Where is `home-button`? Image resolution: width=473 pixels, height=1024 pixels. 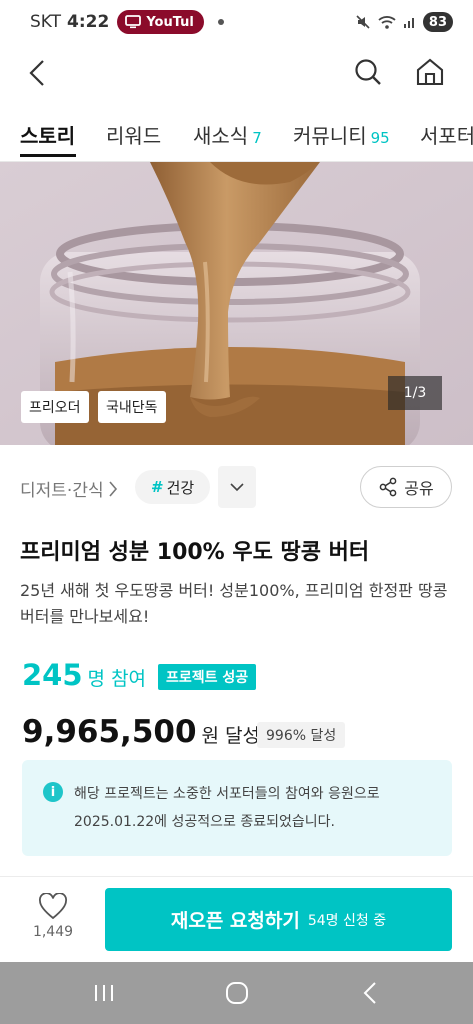
home-button is located at coordinates (430, 72).